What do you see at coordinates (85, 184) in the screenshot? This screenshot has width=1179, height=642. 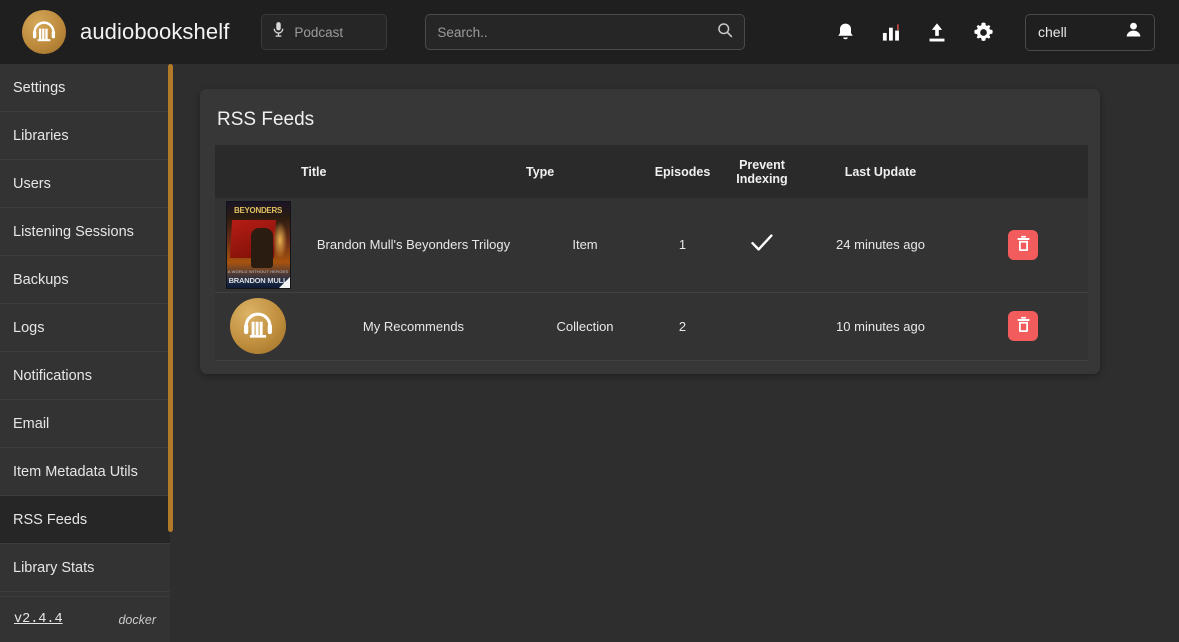 I see `sidebar-item-users: Users` at bounding box center [85, 184].